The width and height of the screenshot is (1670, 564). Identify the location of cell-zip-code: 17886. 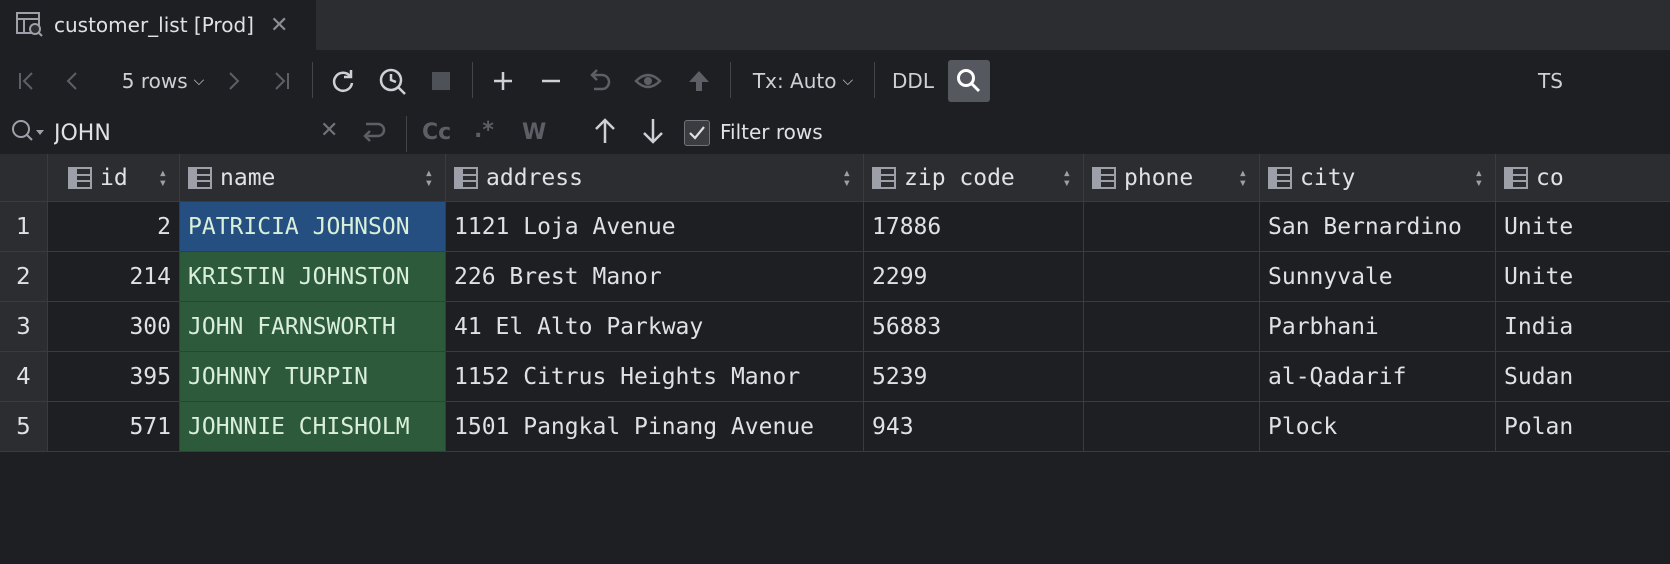
(974, 227).